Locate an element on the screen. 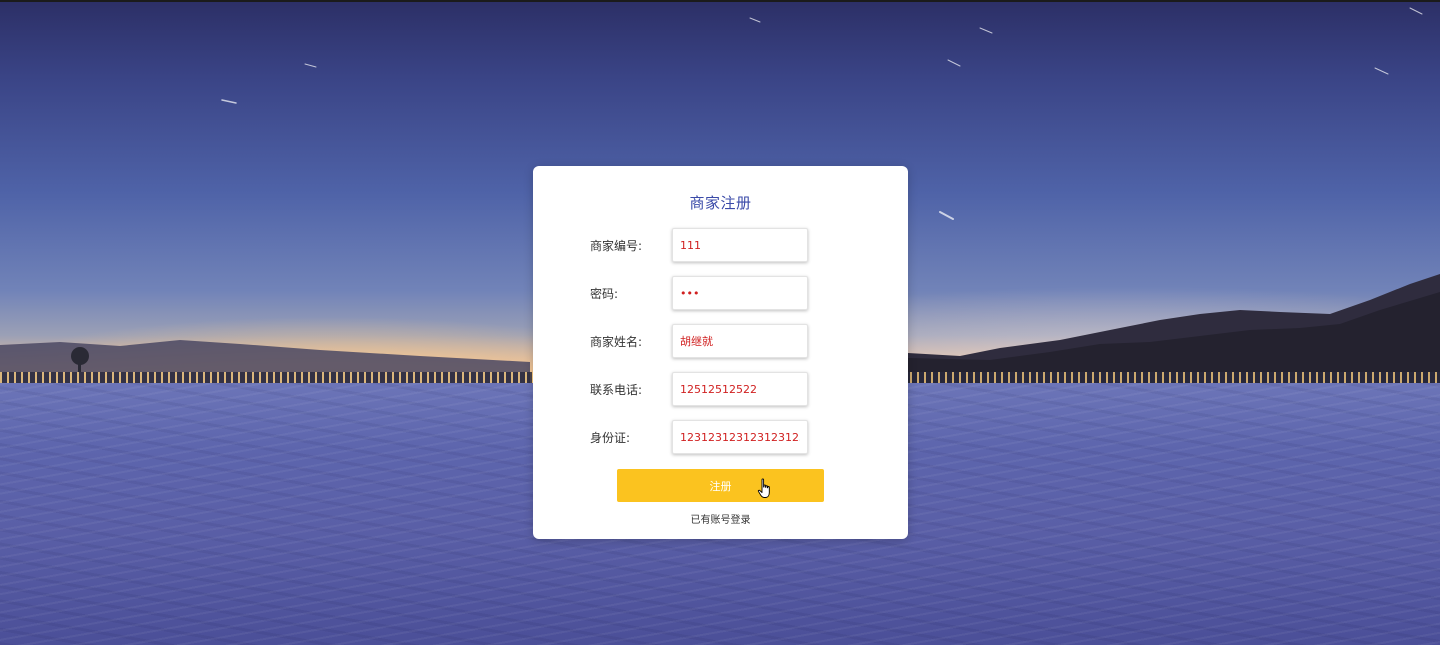  password-row: 密码: is located at coordinates (720, 293).